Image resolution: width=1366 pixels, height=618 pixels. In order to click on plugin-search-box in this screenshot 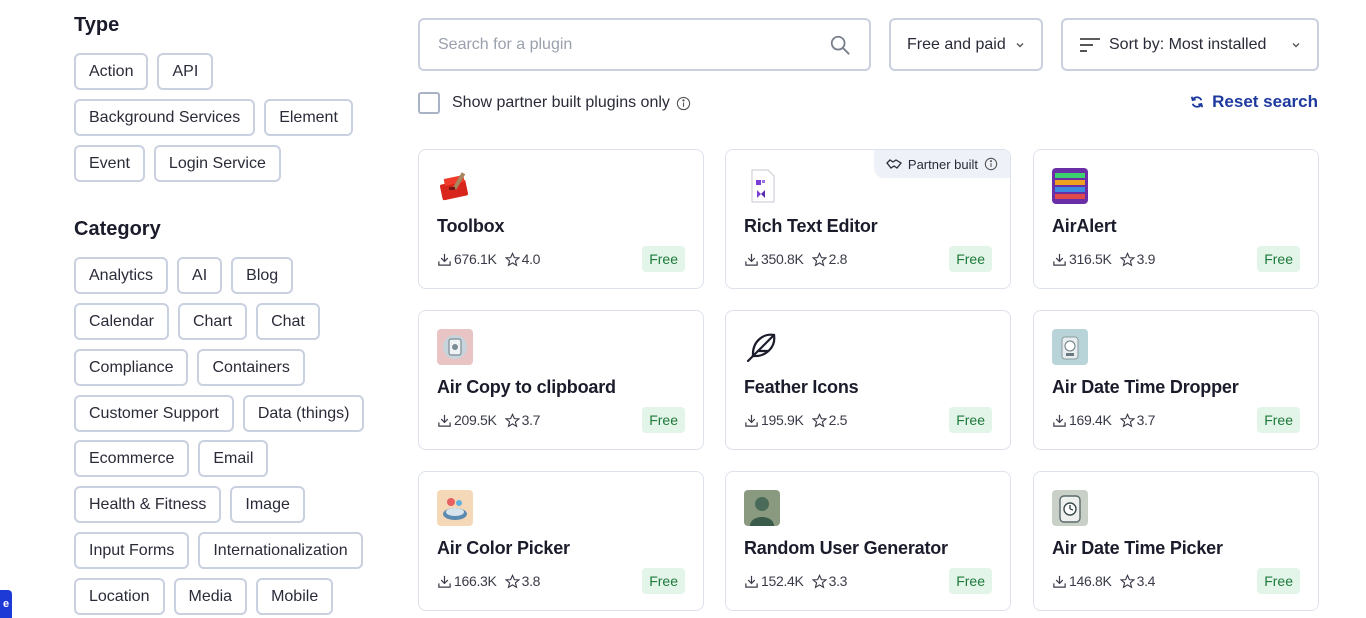, I will do `click(644, 44)`.